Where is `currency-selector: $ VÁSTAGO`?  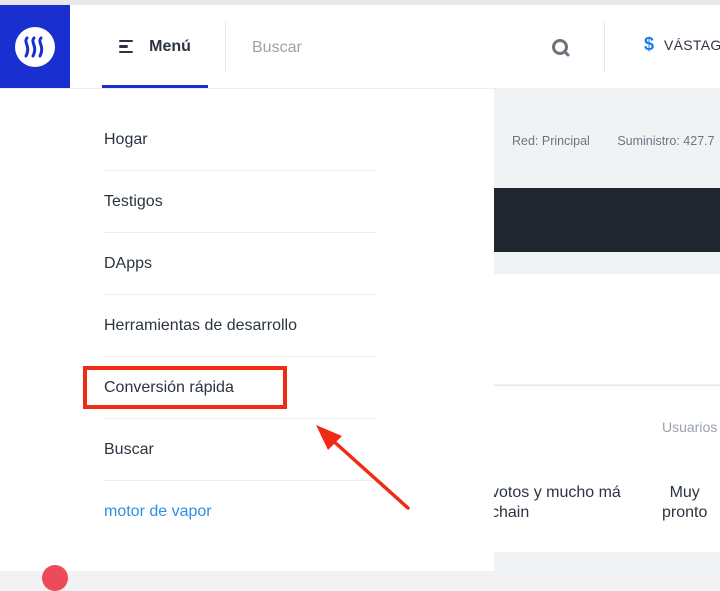 currency-selector: $ VÁSTAGO is located at coordinates (682, 44).